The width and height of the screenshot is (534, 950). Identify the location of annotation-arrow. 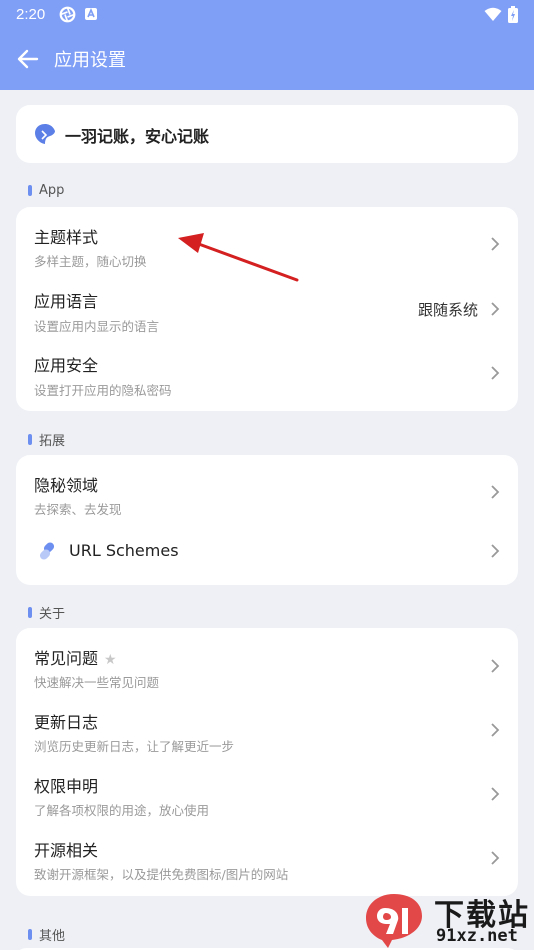
(238, 257).